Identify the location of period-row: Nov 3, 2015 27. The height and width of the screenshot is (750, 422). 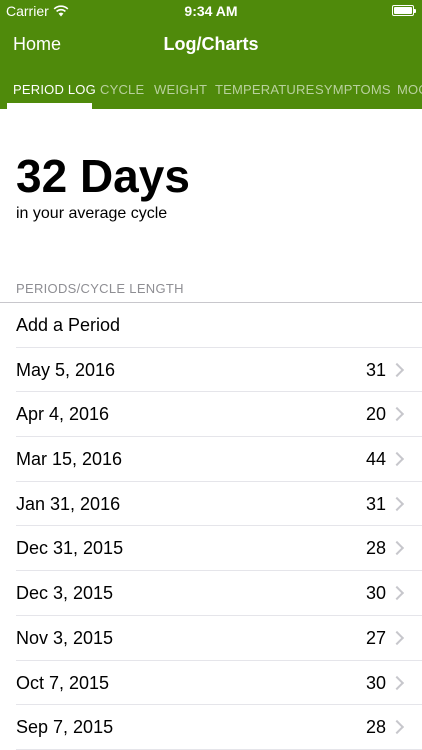
(211, 638).